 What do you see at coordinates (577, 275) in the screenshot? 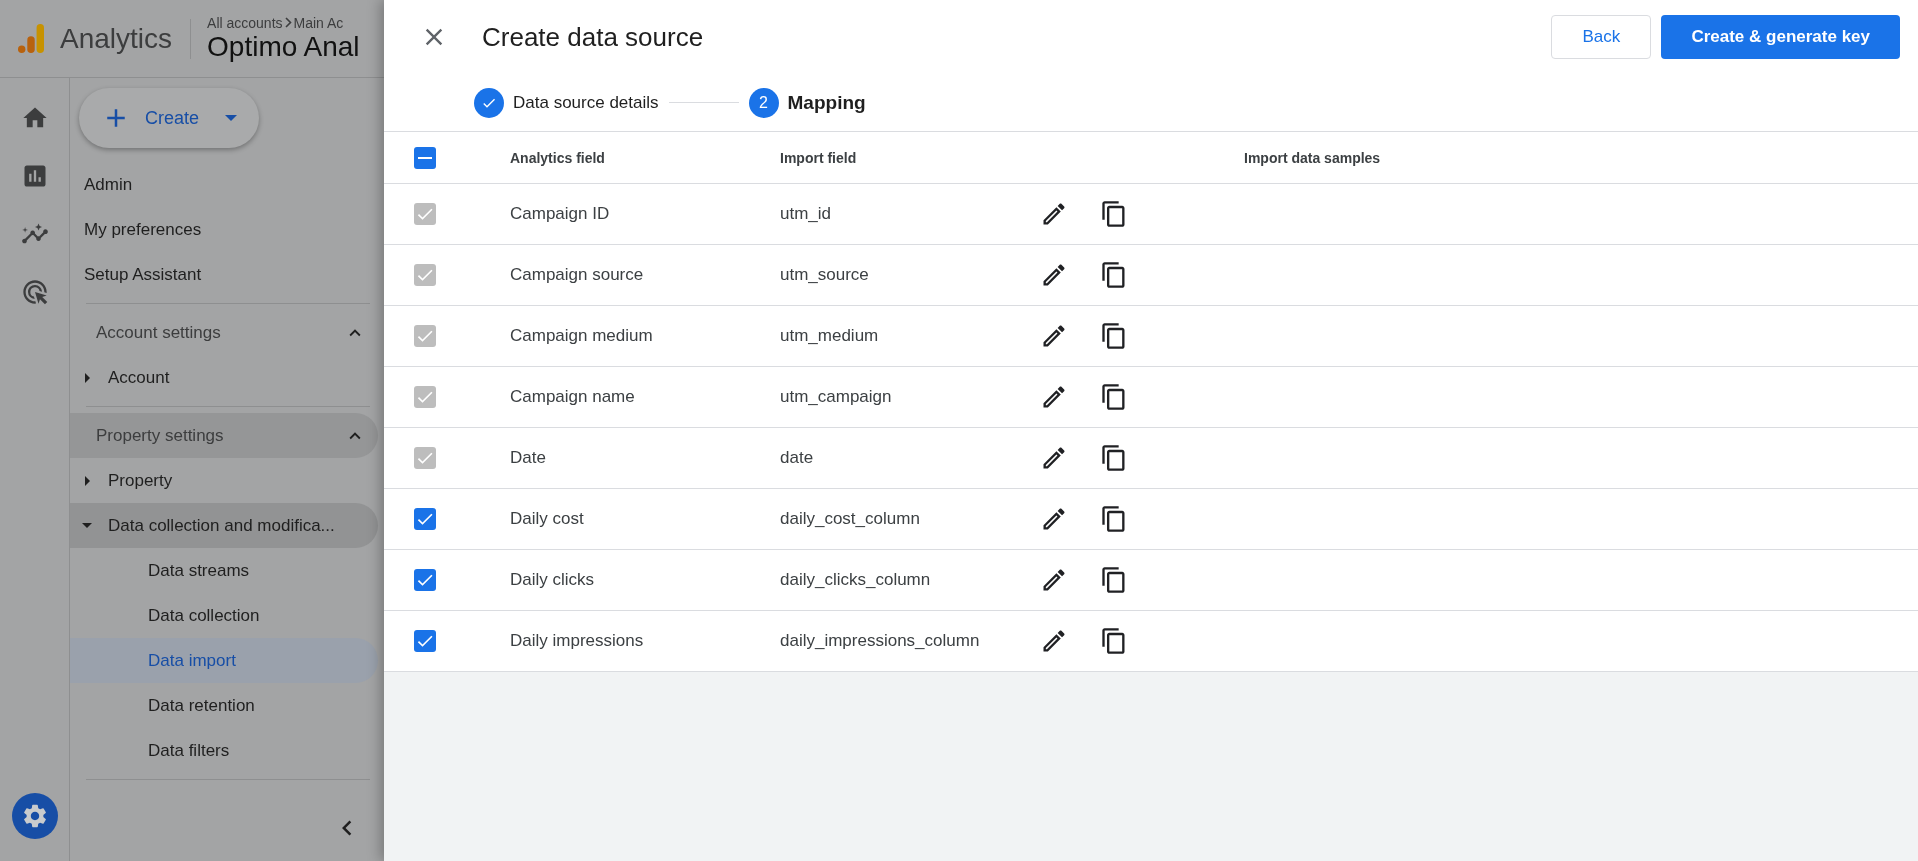
I see `table-cell-text: Campaign source` at bounding box center [577, 275].